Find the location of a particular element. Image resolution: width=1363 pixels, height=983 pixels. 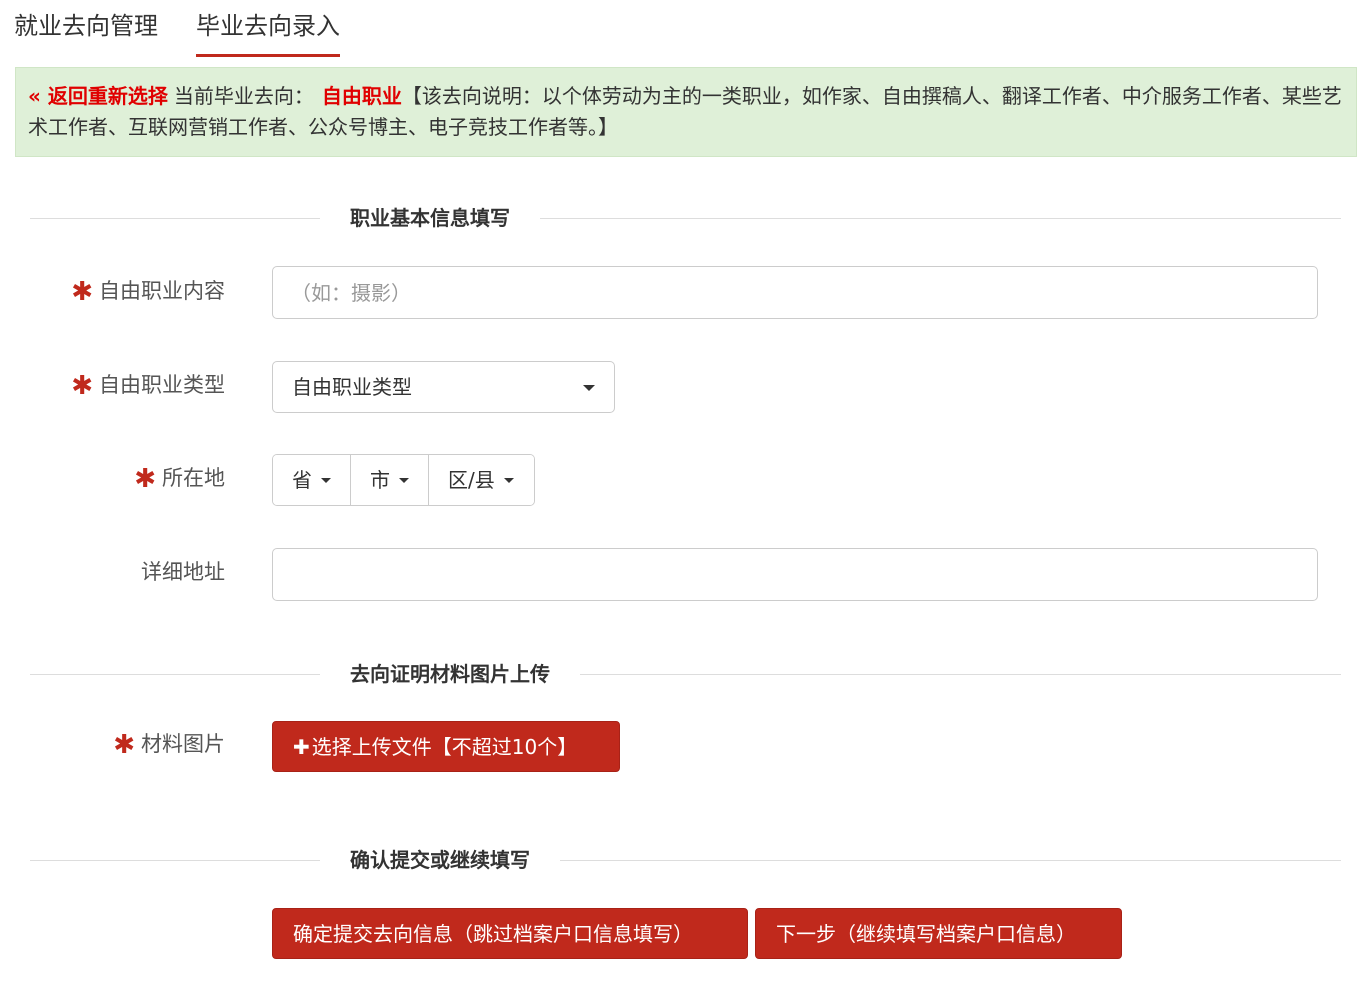

section-basic-info: 职业基本信息填写 is located at coordinates (685, 218).